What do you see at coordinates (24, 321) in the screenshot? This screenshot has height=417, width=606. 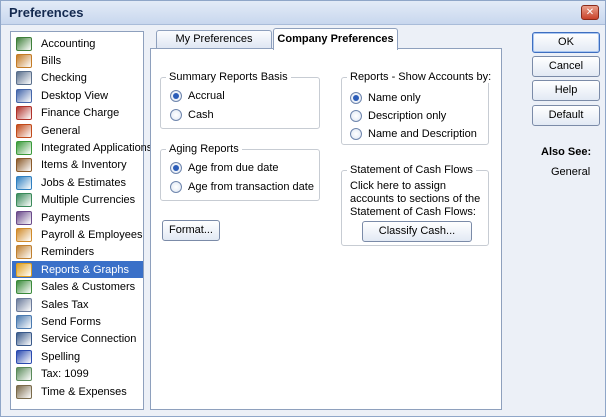 I see `send-forms-icon` at bounding box center [24, 321].